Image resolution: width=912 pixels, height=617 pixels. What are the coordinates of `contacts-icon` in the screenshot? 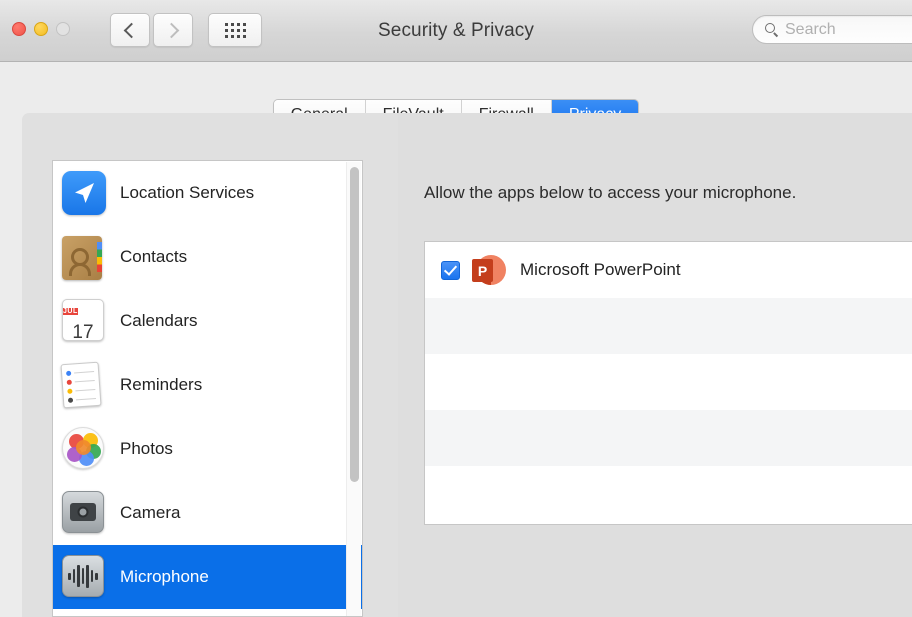 It's located at (84, 257).